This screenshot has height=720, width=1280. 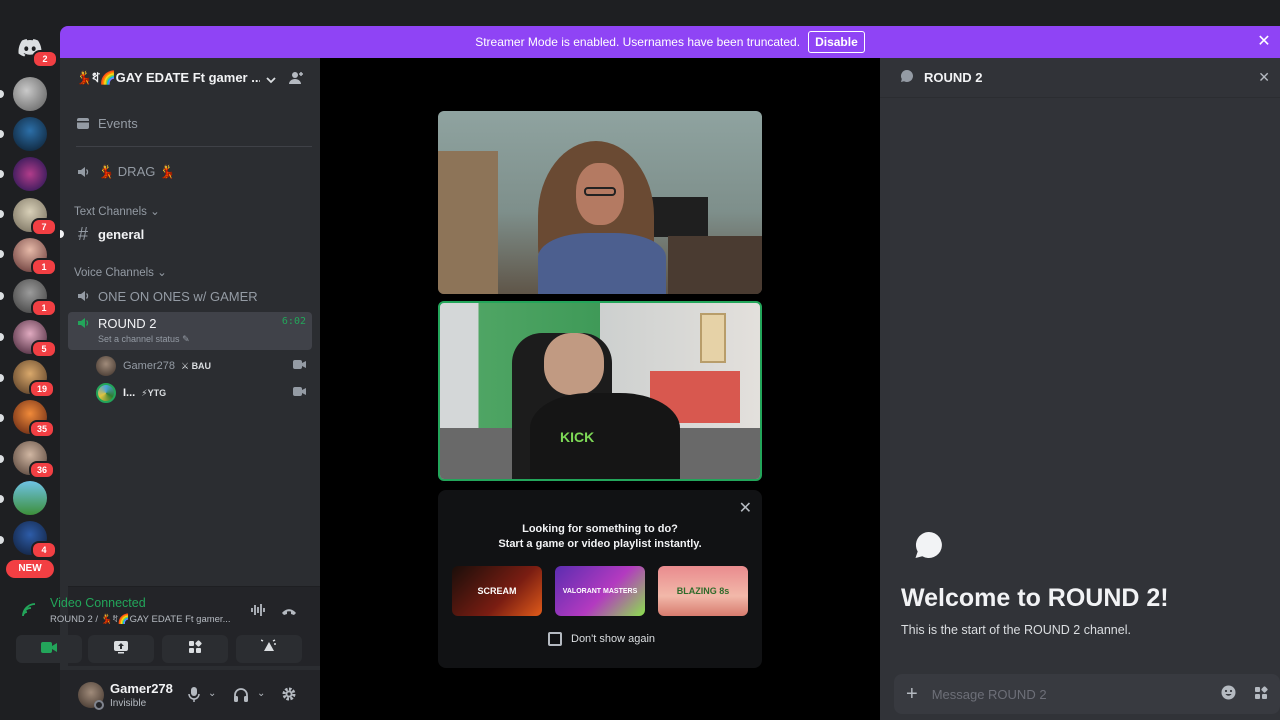 What do you see at coordinates (600, 191) in the screenshot?
I see `glasses` at bounding box center [600, 191].